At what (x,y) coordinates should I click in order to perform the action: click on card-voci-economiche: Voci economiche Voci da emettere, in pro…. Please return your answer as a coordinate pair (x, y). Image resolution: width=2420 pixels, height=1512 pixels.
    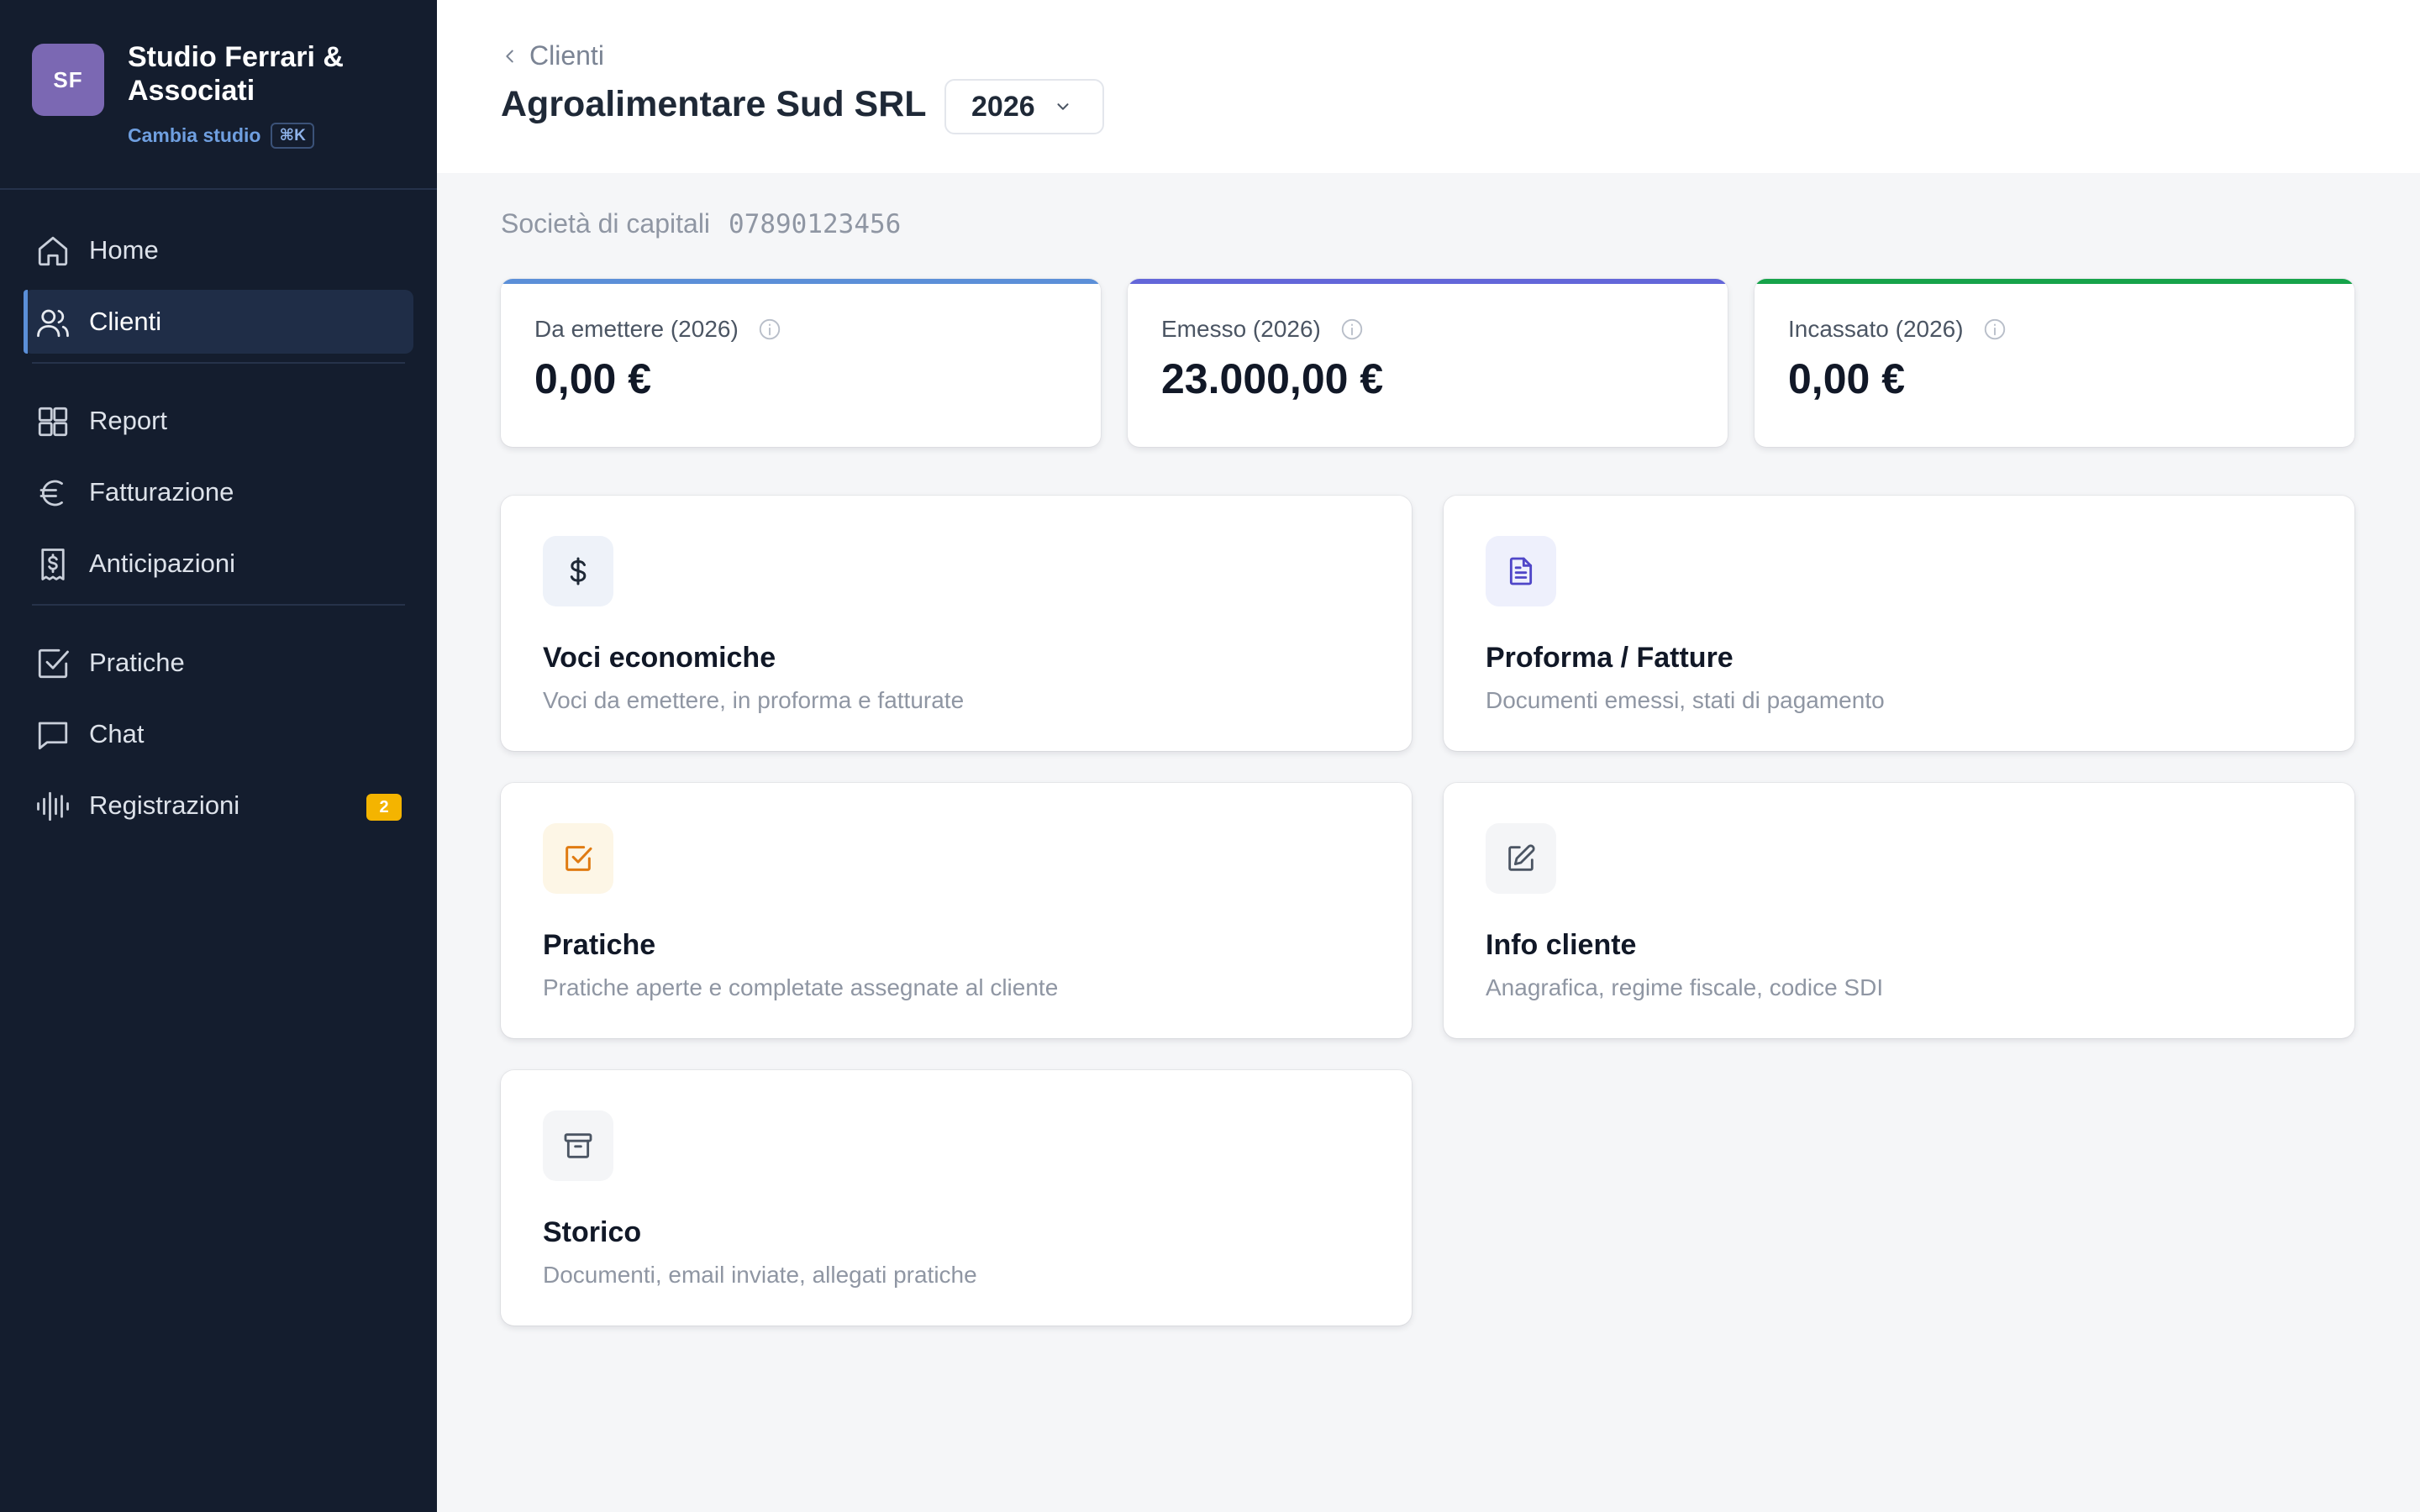
    Looking at the image, I should click on (957, 623).